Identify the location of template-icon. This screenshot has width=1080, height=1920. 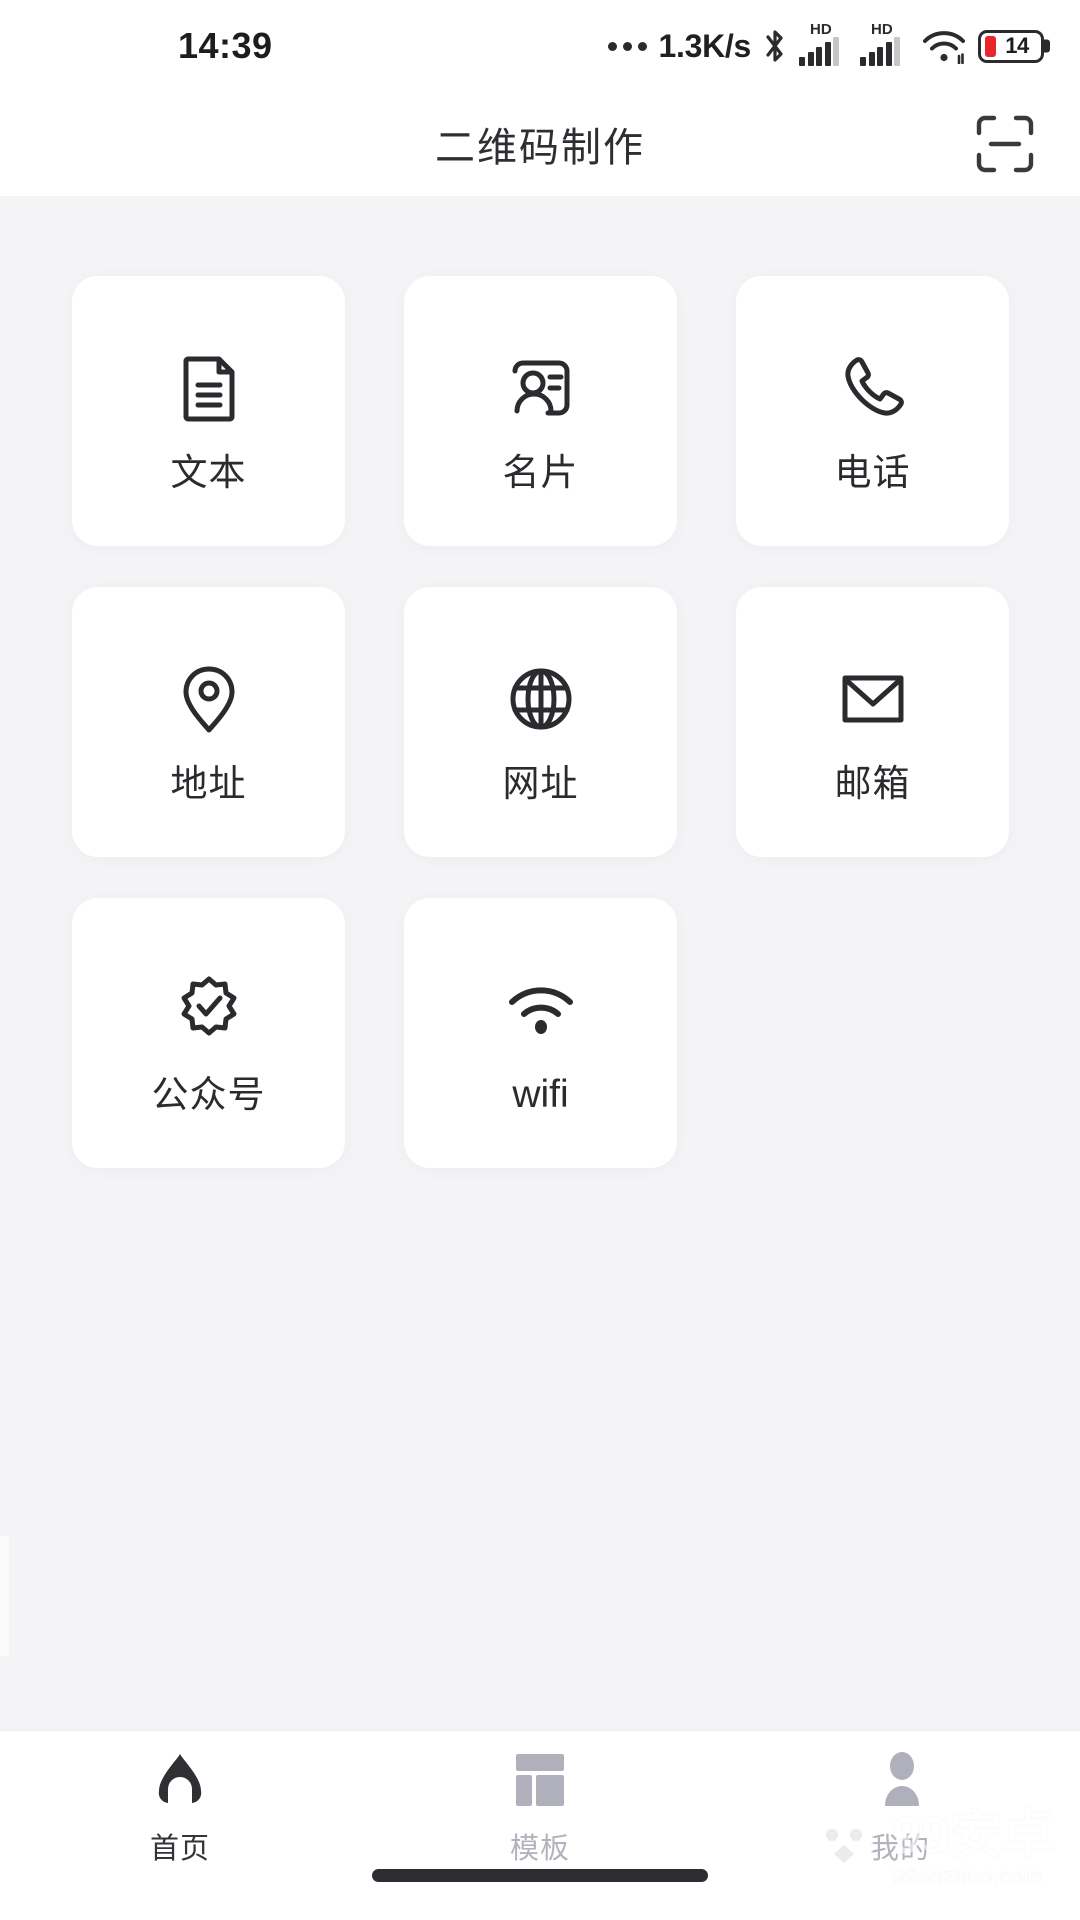
(540, 1780).